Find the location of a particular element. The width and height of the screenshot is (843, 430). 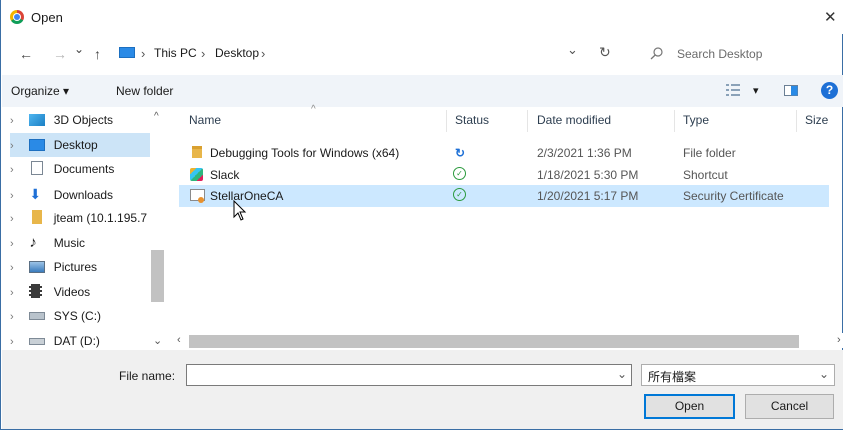

column-date-header: Date modified is located at coordinates (574, 120).